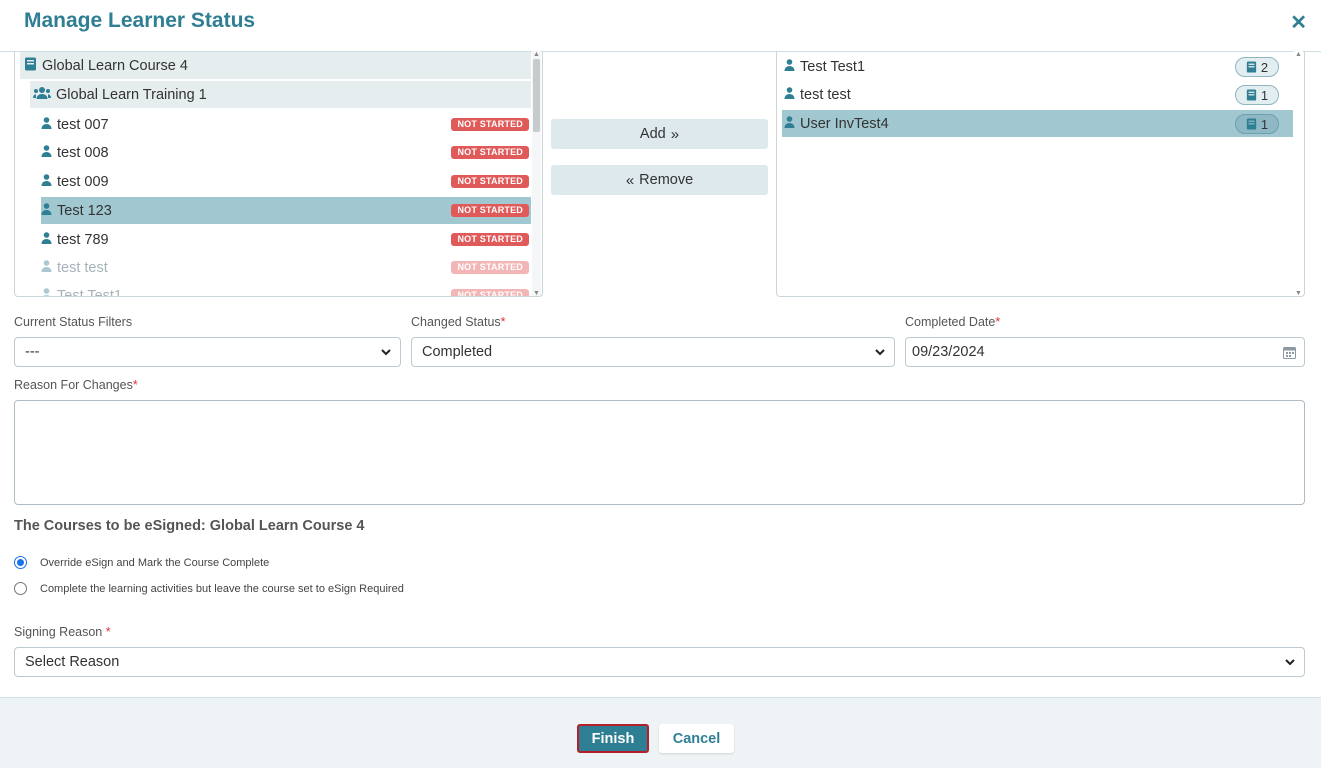 The width and height of the screenshot is (1321, 768). What do you see at coordinates (666, 180) in the screenshot?
I see `remove-button-label: Remove` at bounding box center [666, 180].